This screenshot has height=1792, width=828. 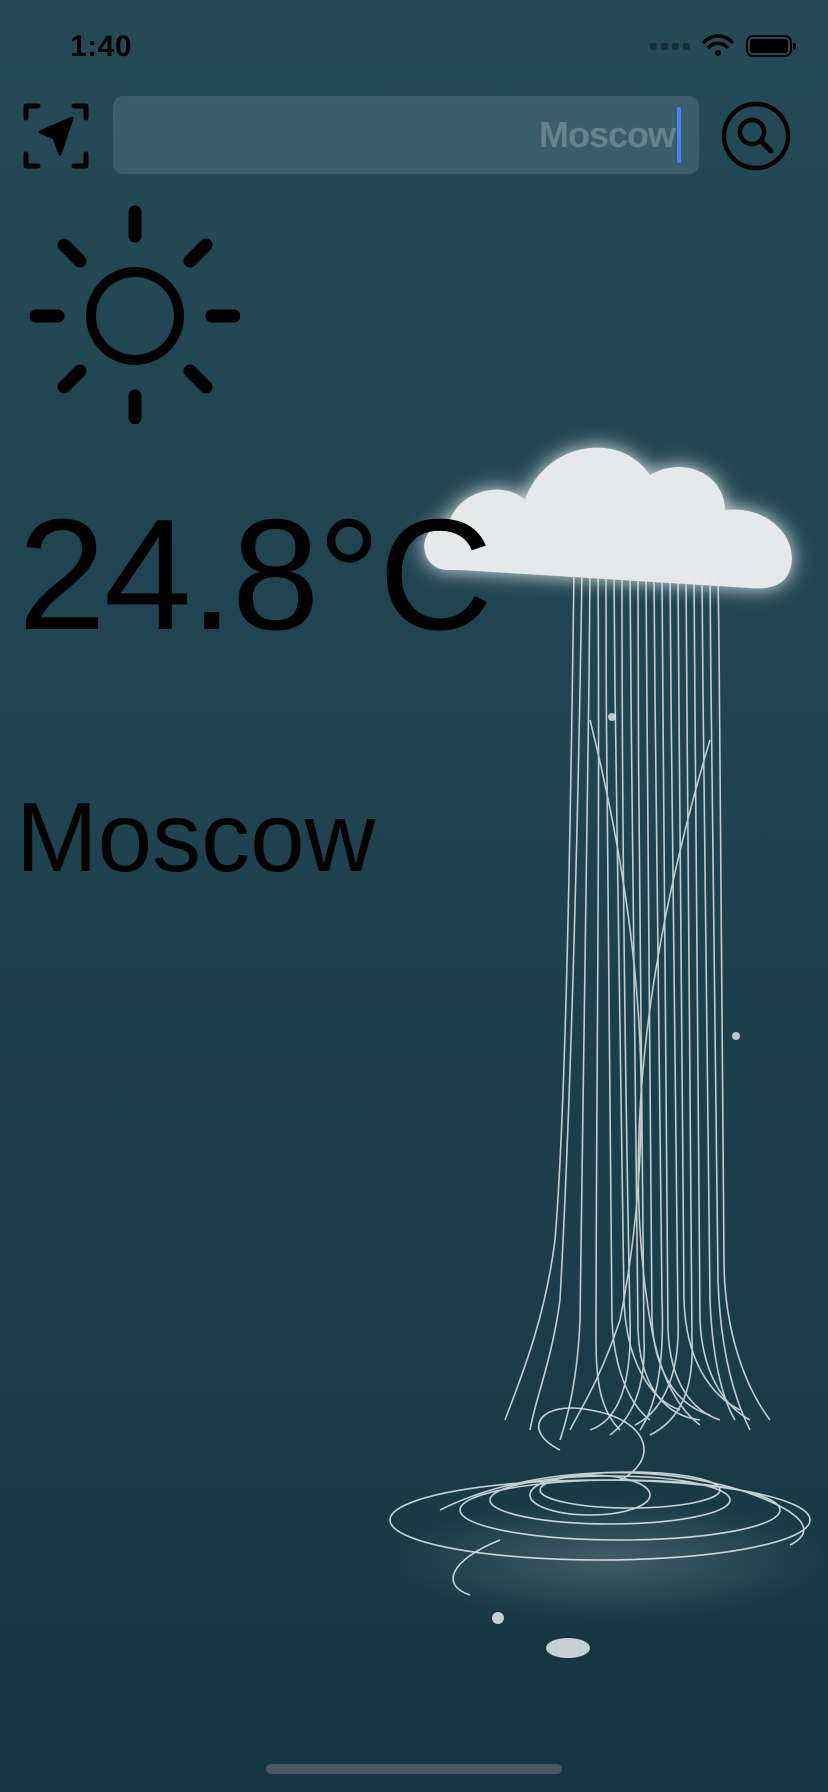 What do you see at coordinates (135, 314) in the screenshot?
I see `sun-icon` at bounding box center [135, 314].